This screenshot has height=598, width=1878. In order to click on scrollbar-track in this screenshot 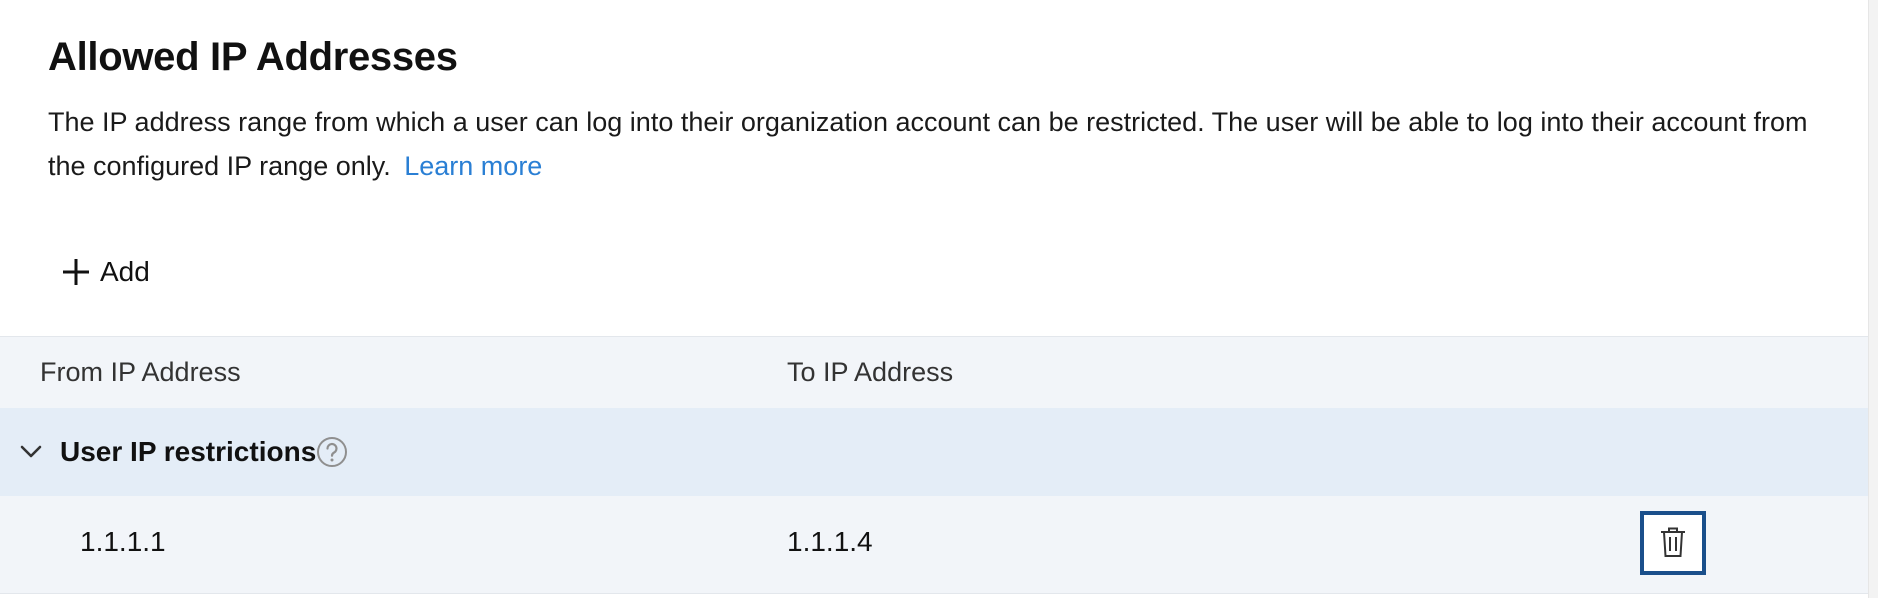, I will do `click(1873, 299)`.